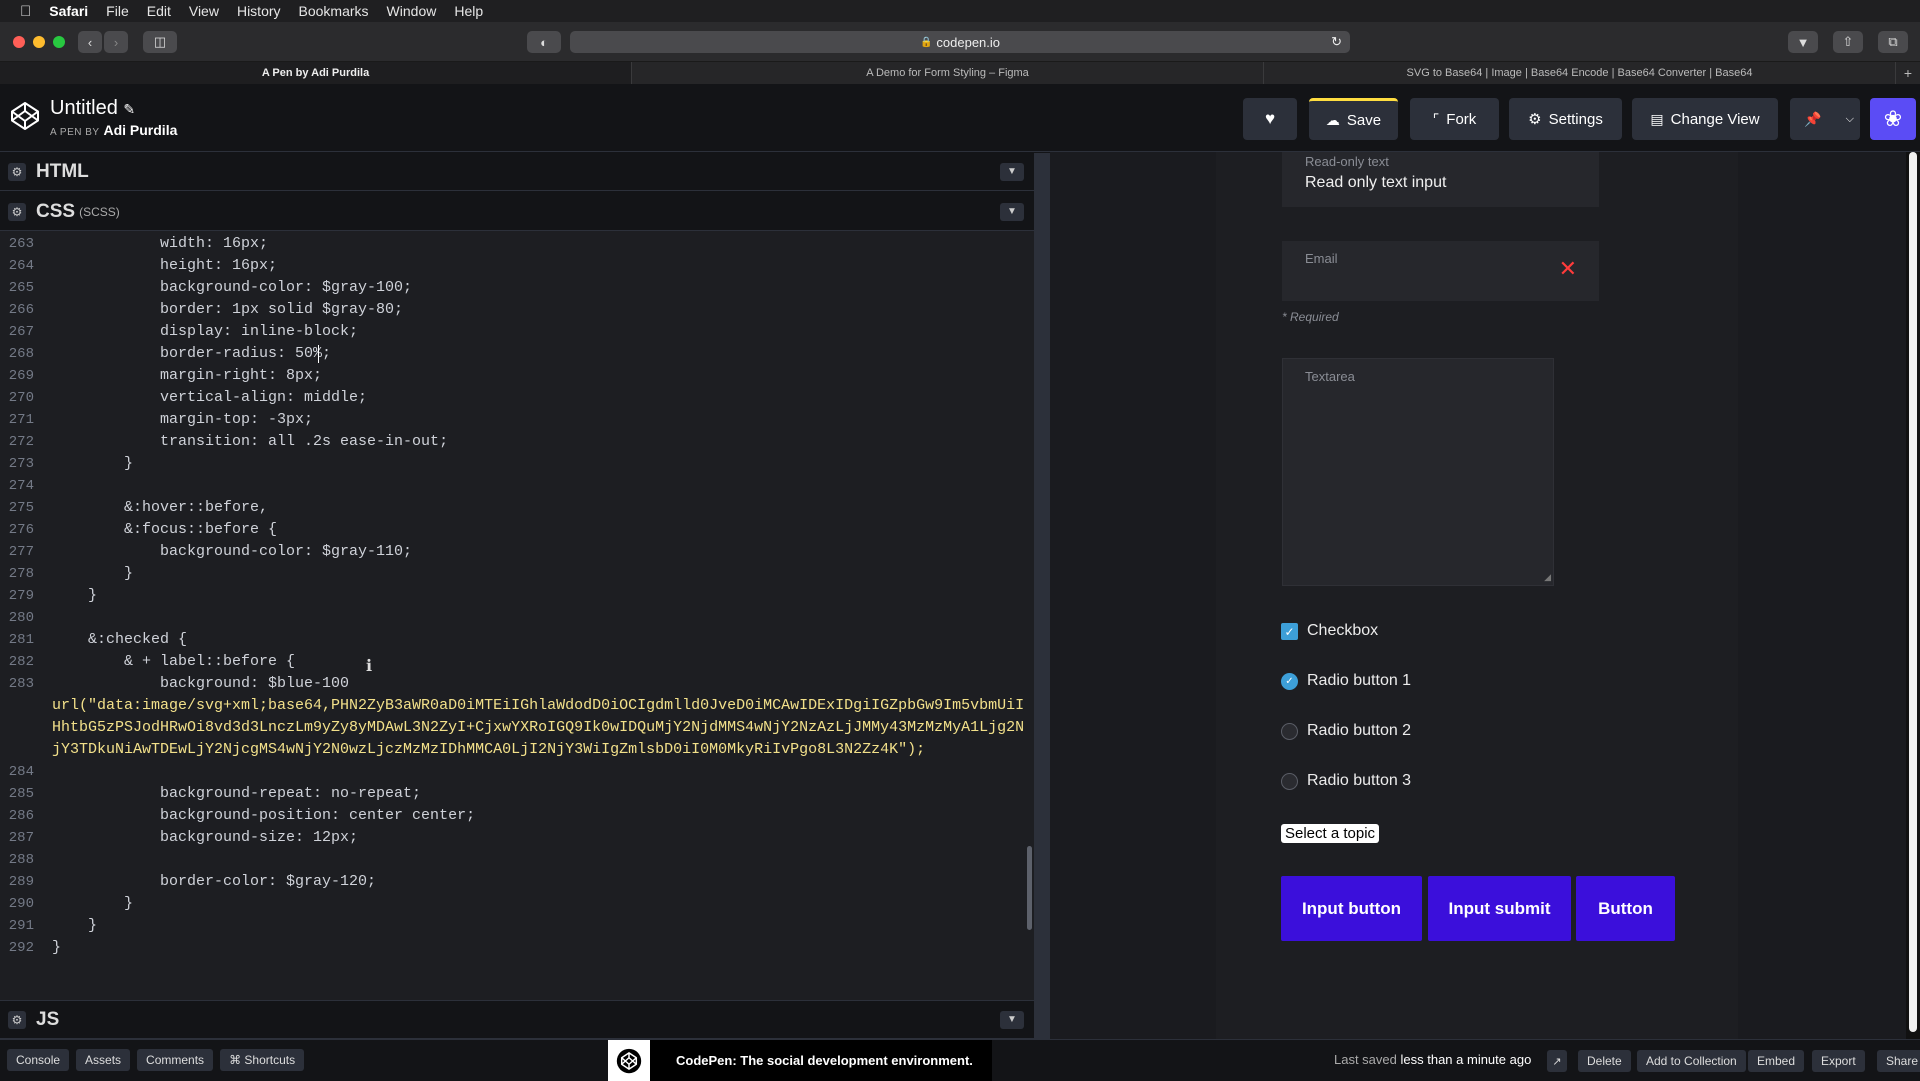 This screenshot has width=1920, height=1081. I want to click on downloads-icon: ▼, so click(1803, 42).